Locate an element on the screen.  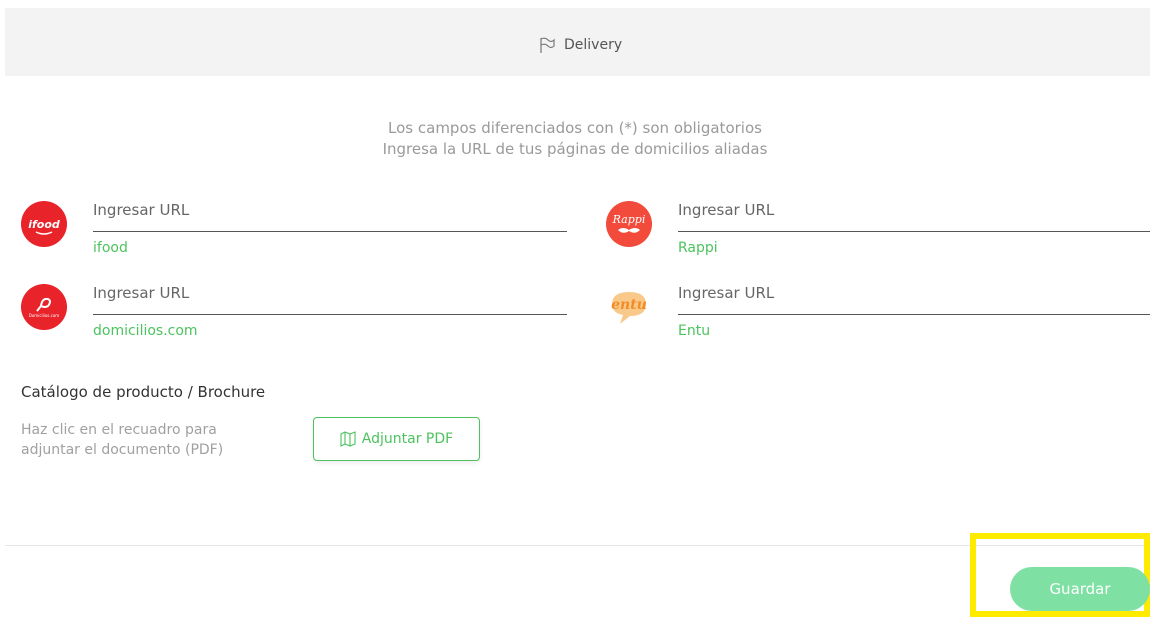
section-title-text: Delivery is located at coordinates (593, 45).